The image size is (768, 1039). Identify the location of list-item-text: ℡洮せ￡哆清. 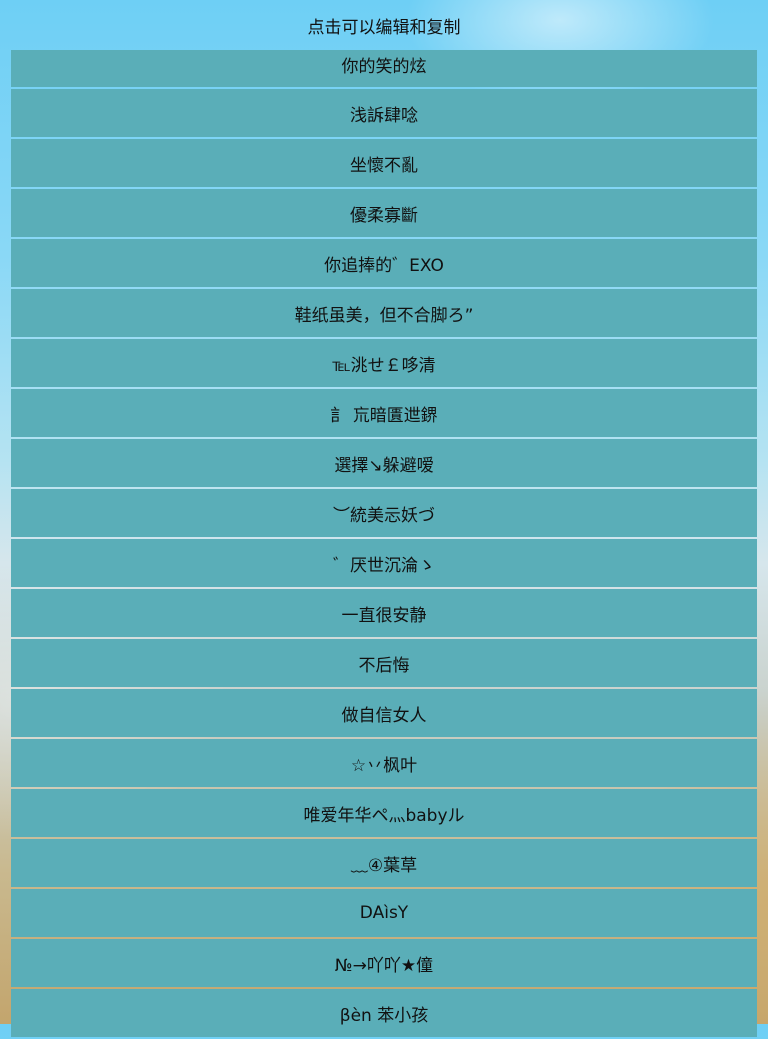
(384, 365).